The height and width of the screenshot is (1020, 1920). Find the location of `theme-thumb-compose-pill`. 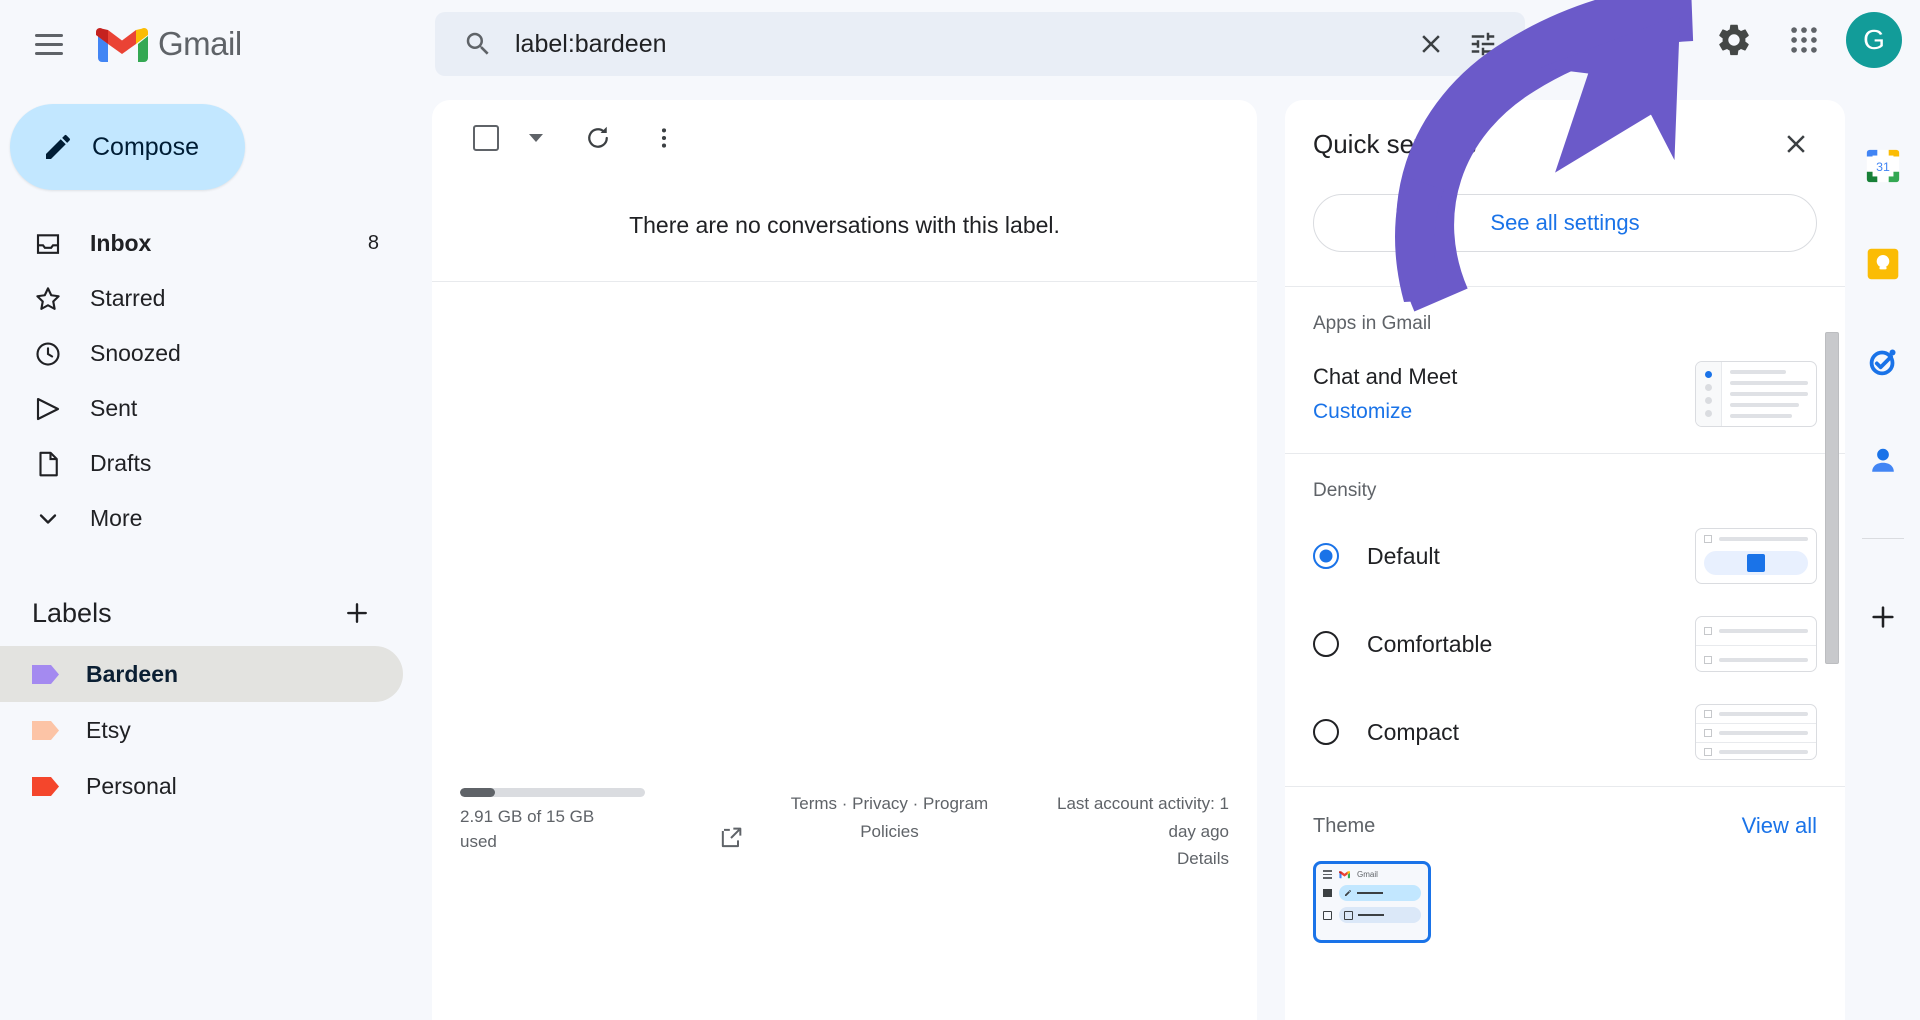

theme-thumb-compose-pill is located at coordinates (1380, 893).